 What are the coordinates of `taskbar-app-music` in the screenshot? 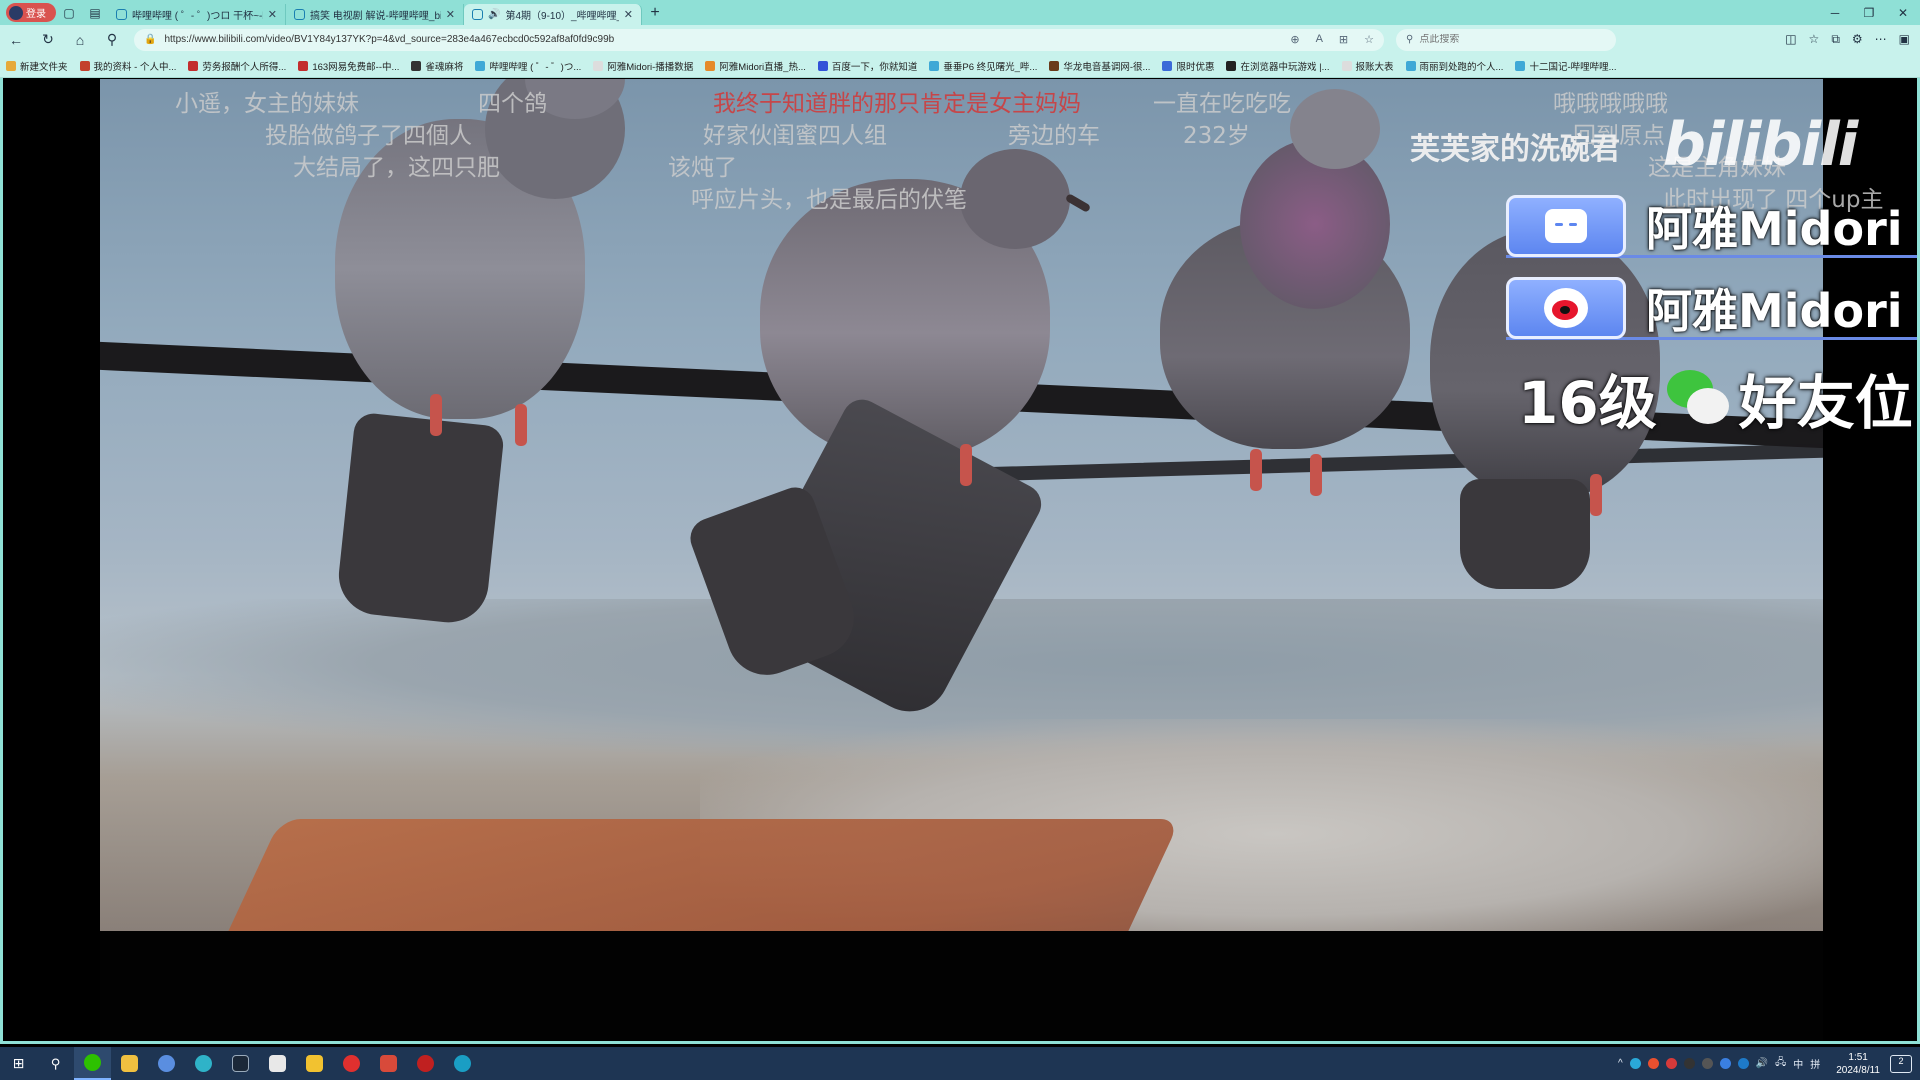 It's located at (351, 1063).